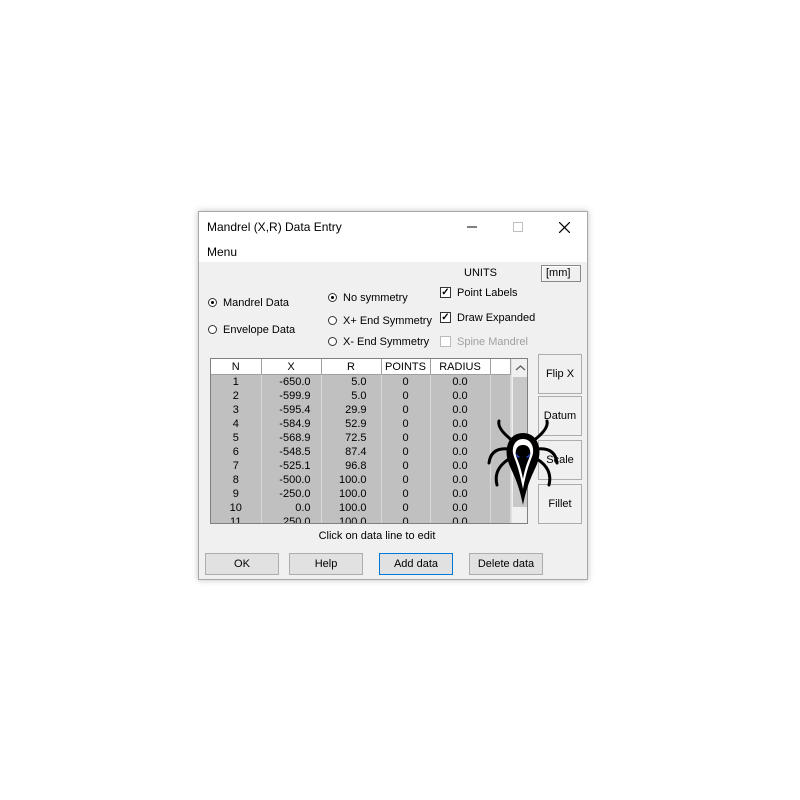 Image resolution: width=800 pixels, height=800 pixels. I want to click on point-labels-label: Point Labels, so click(487, 293).